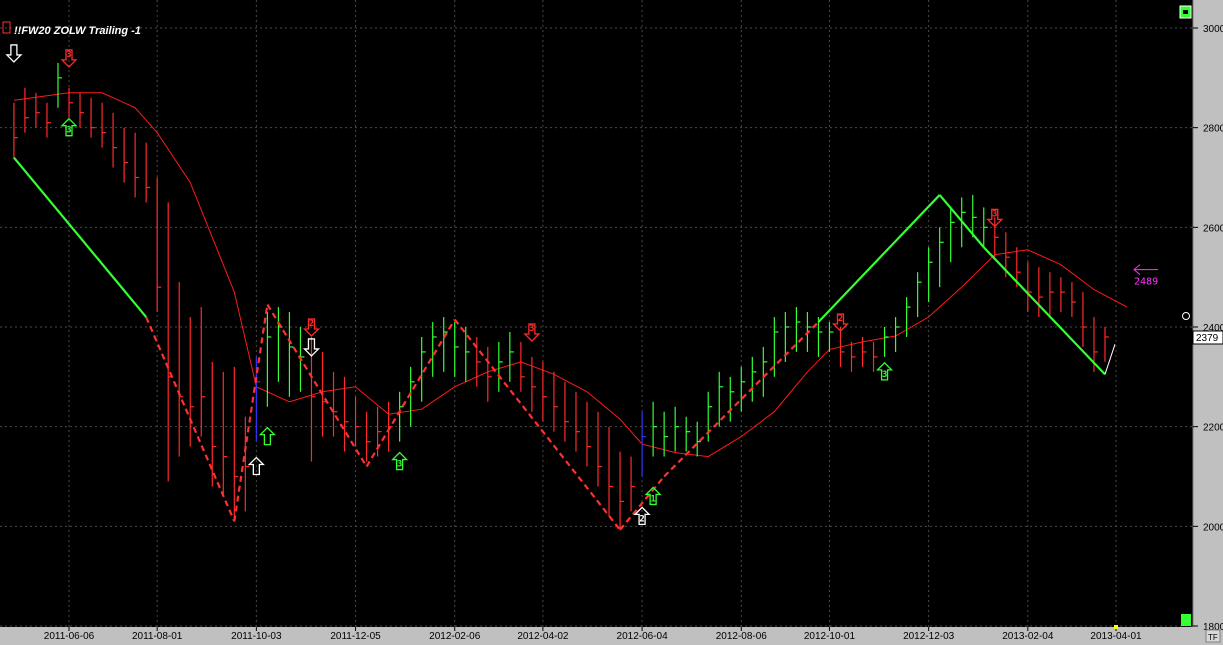  Describe the element at coordinates (543, 636) in the screenshot. I see `x-tick-label: 2012-04-02` at that location.